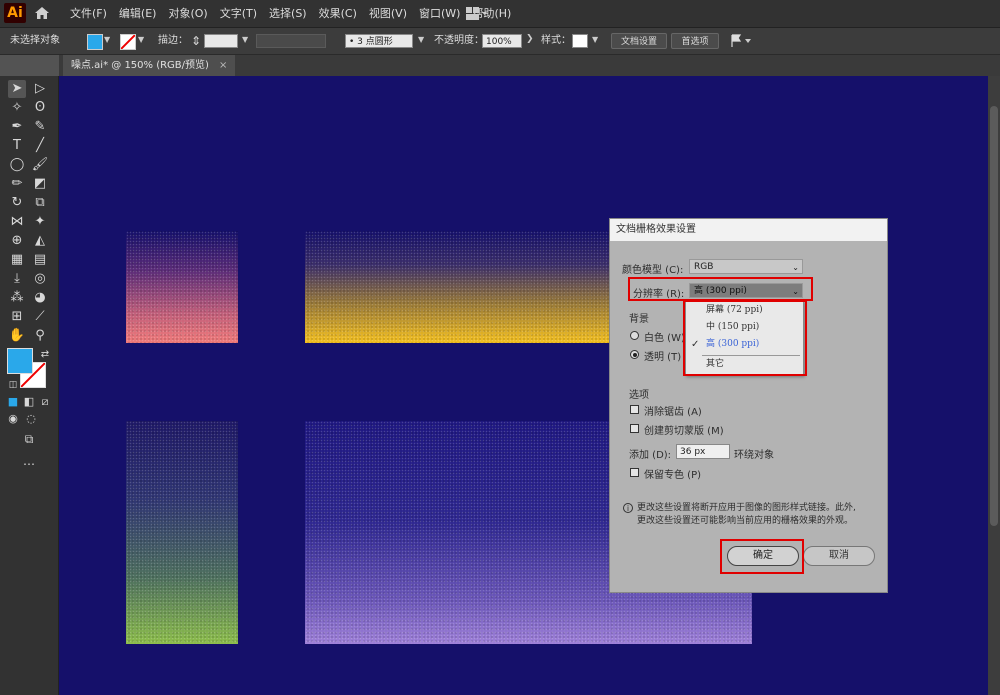 The width and height of the screenshot is (1000, 695). I want to click on stroke-swatch, so click(128, 42).